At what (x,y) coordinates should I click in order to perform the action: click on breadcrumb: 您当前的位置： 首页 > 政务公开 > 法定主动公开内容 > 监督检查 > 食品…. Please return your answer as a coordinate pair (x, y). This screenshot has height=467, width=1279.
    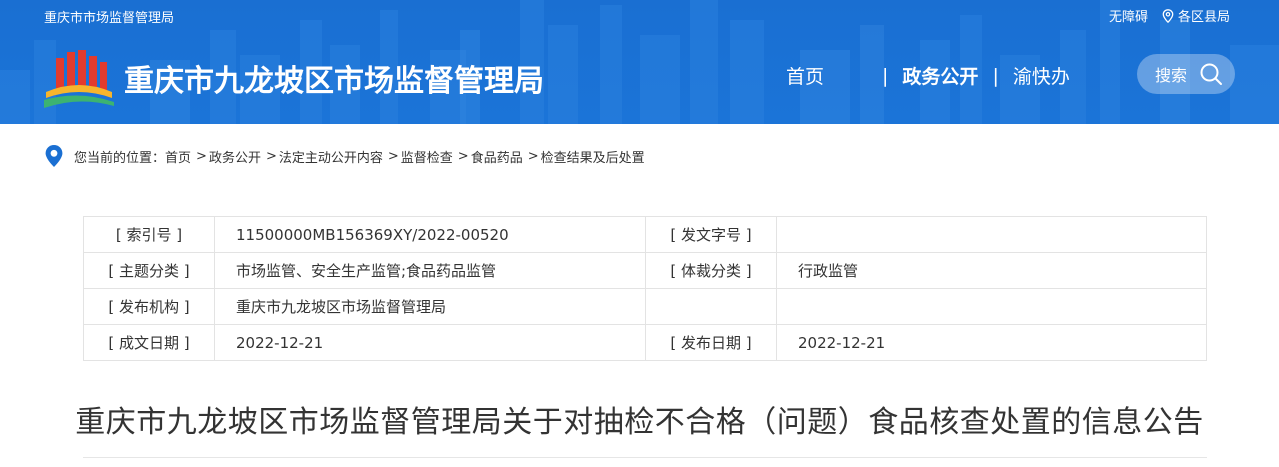
    Looking at the image, I should click on (344, 156).